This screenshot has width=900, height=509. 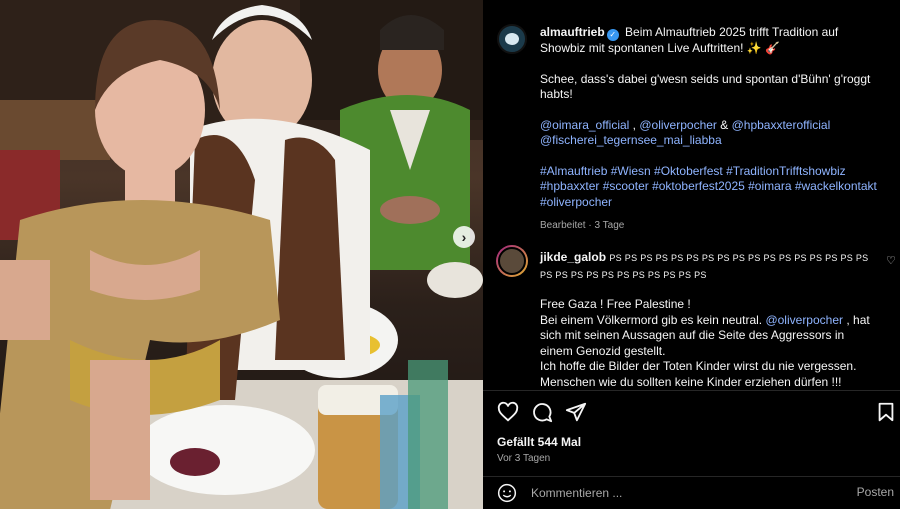 What do you see at coordinates (612, 35) in the screenshot?
I see `verified-badge-icon: ✓` at bounding box center [612, 35].